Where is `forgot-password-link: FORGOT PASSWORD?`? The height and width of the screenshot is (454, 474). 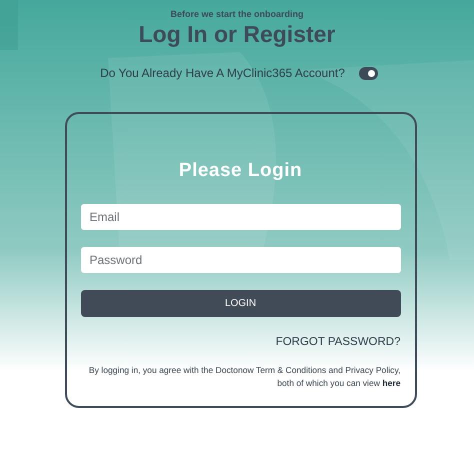
forgot-password-link: FORGOT PASSWORD? is located at coordinates (338, 342).